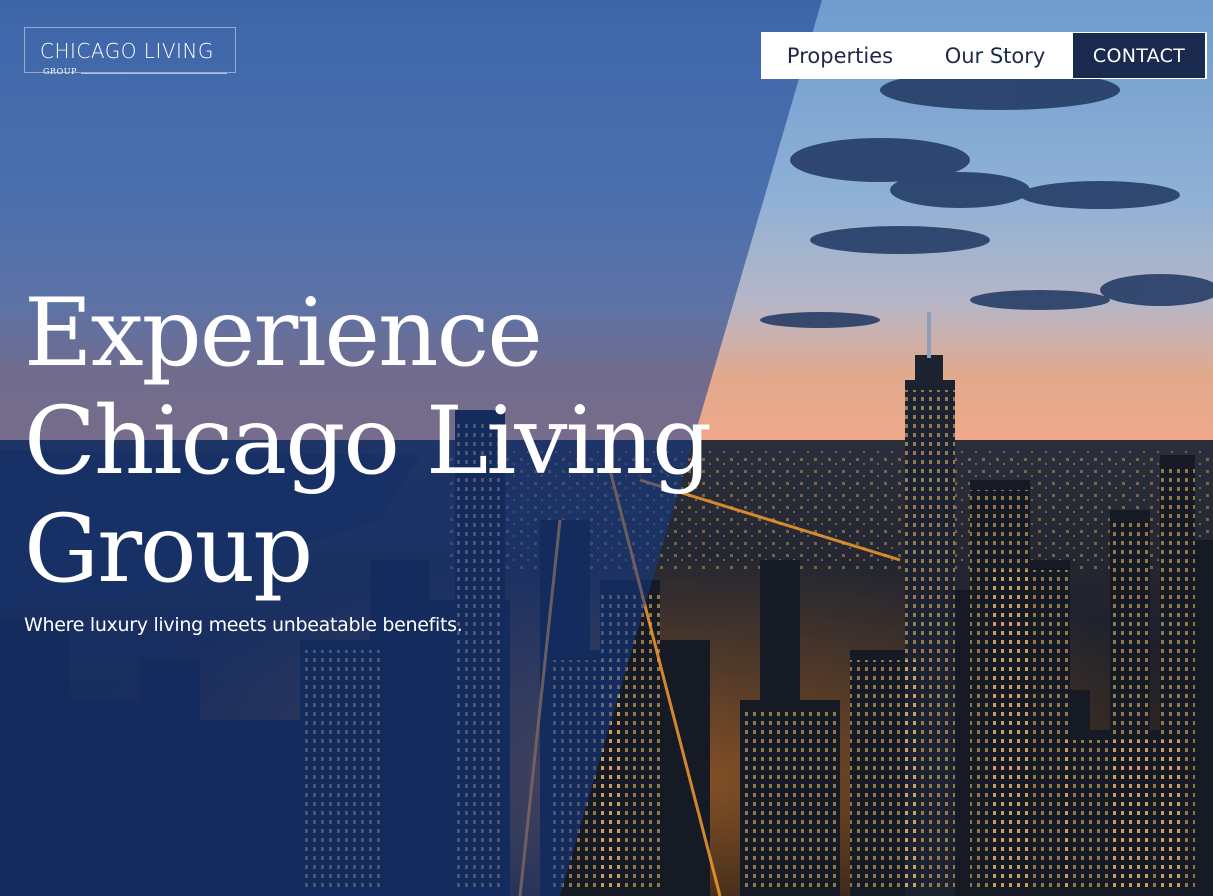  I want to click on nav-link-our-story: Our Story, so click(995, 55).